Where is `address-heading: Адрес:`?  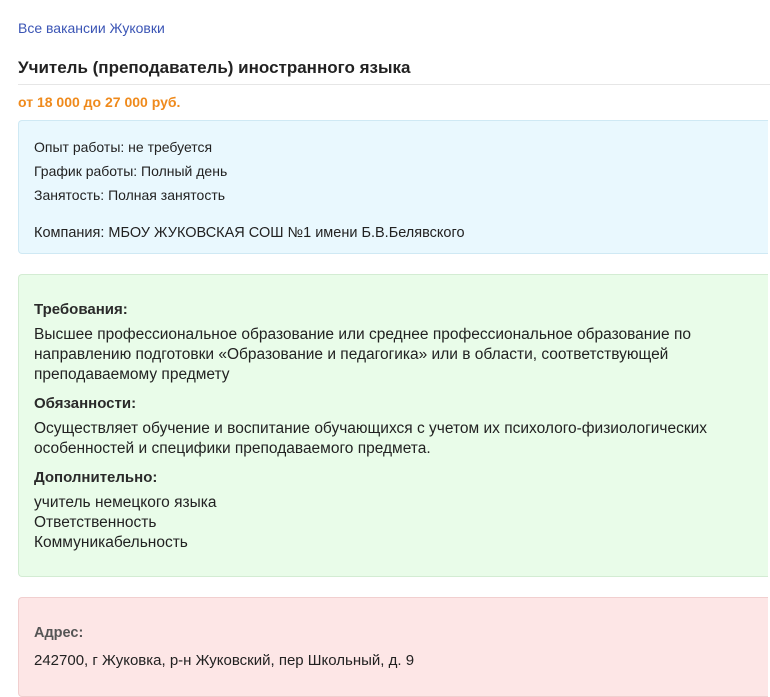
address-heading: Адрес: is located at coordinates (59, 633).